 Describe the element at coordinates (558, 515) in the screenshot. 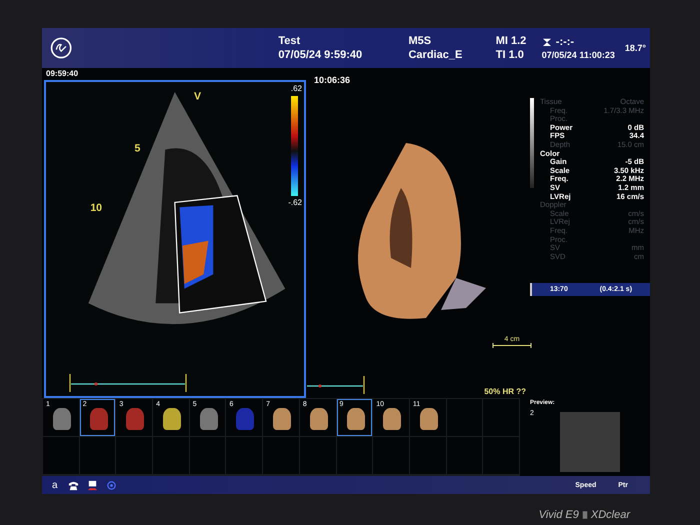

I see `model-name: Vivid E9` at that location.